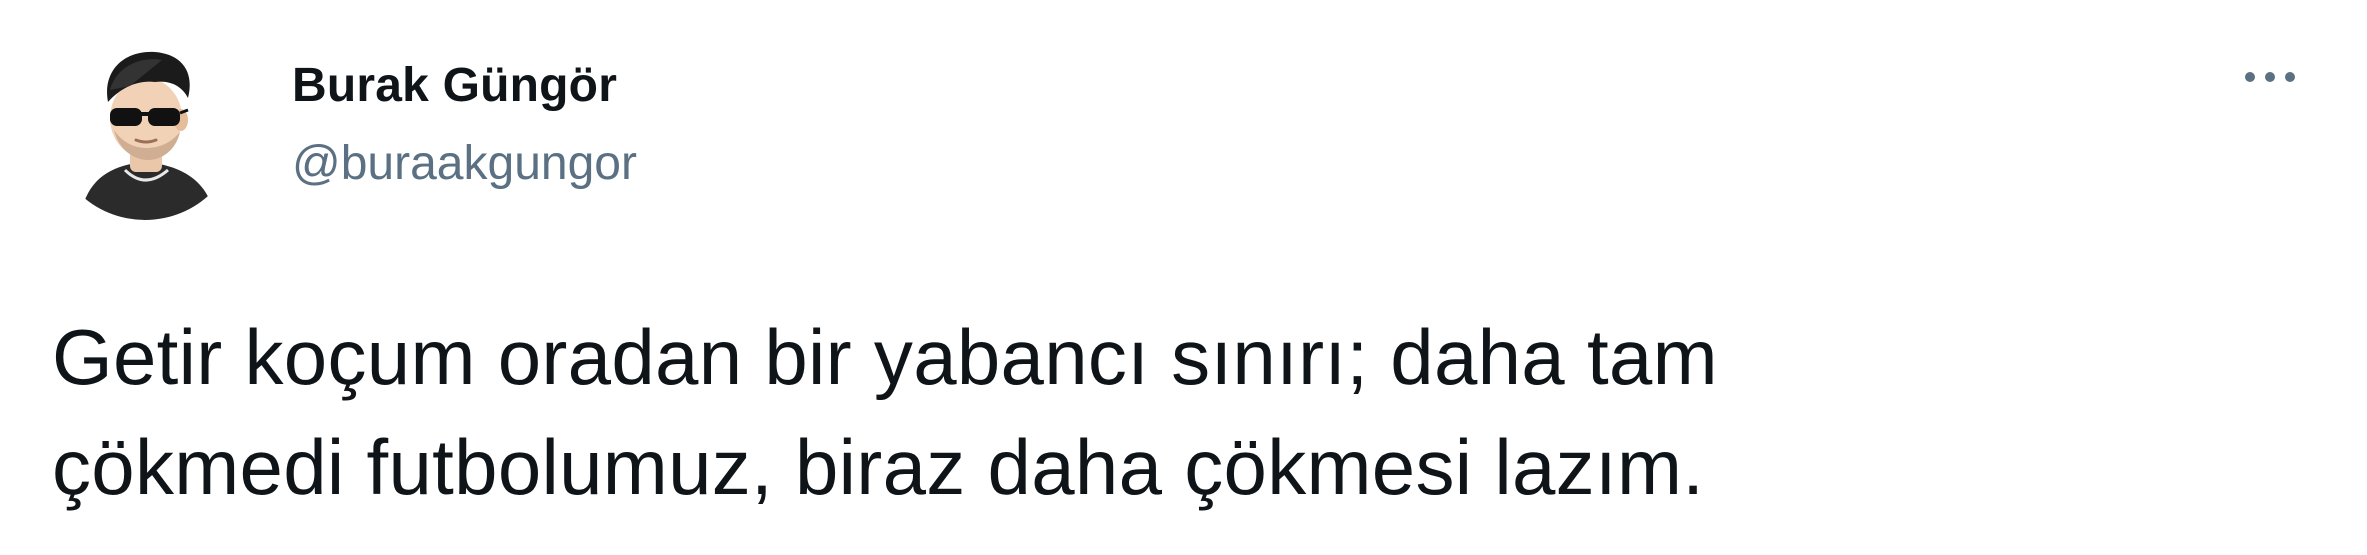 Image resolution: width=2367 pixels, height=555 pixels. I want to click on author-handle: @buraakgungor, so click(464, 163).